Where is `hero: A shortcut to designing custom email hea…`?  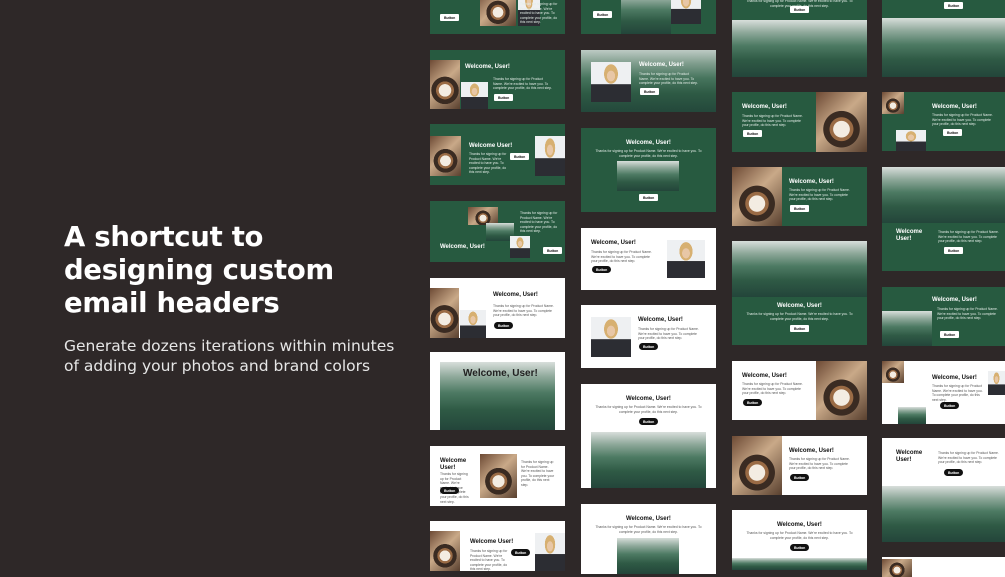 hero: A shortcut to designing custom email hea… is located at coordinates (234, 298).